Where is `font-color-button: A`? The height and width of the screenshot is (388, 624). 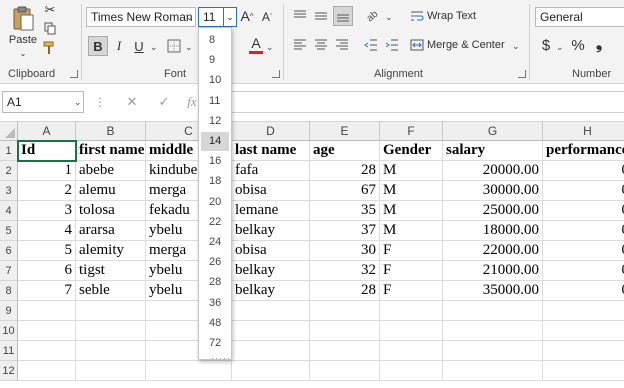
font-color-button: A is located at coordinates (256, 45).